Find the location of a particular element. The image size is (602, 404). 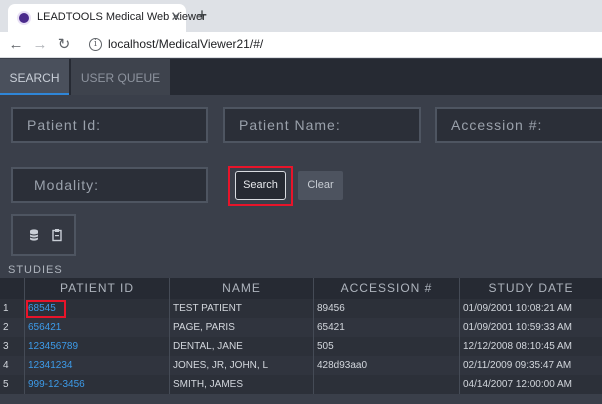

browser-tab-strip: LEADTOOLS Medical Web Viewer ✕ + is located at coordinates (301, 16).